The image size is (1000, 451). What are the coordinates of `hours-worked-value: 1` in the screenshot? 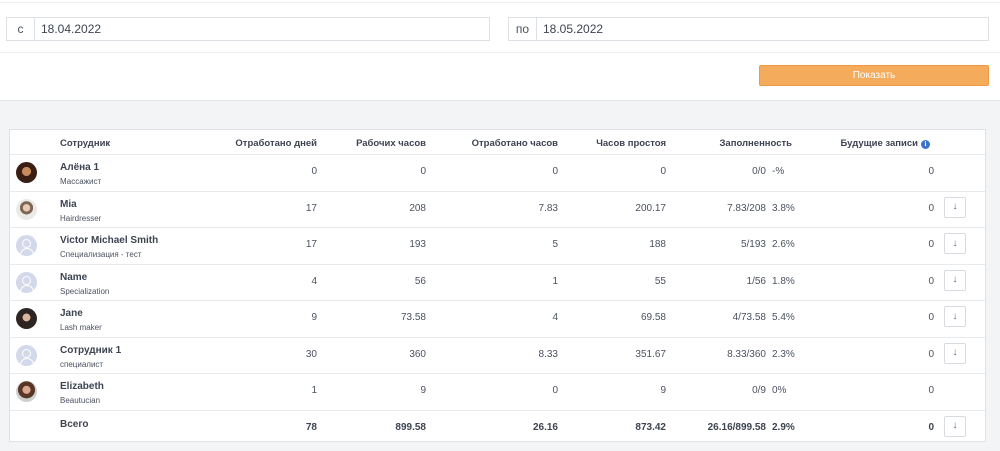 It's located at (555, 281).